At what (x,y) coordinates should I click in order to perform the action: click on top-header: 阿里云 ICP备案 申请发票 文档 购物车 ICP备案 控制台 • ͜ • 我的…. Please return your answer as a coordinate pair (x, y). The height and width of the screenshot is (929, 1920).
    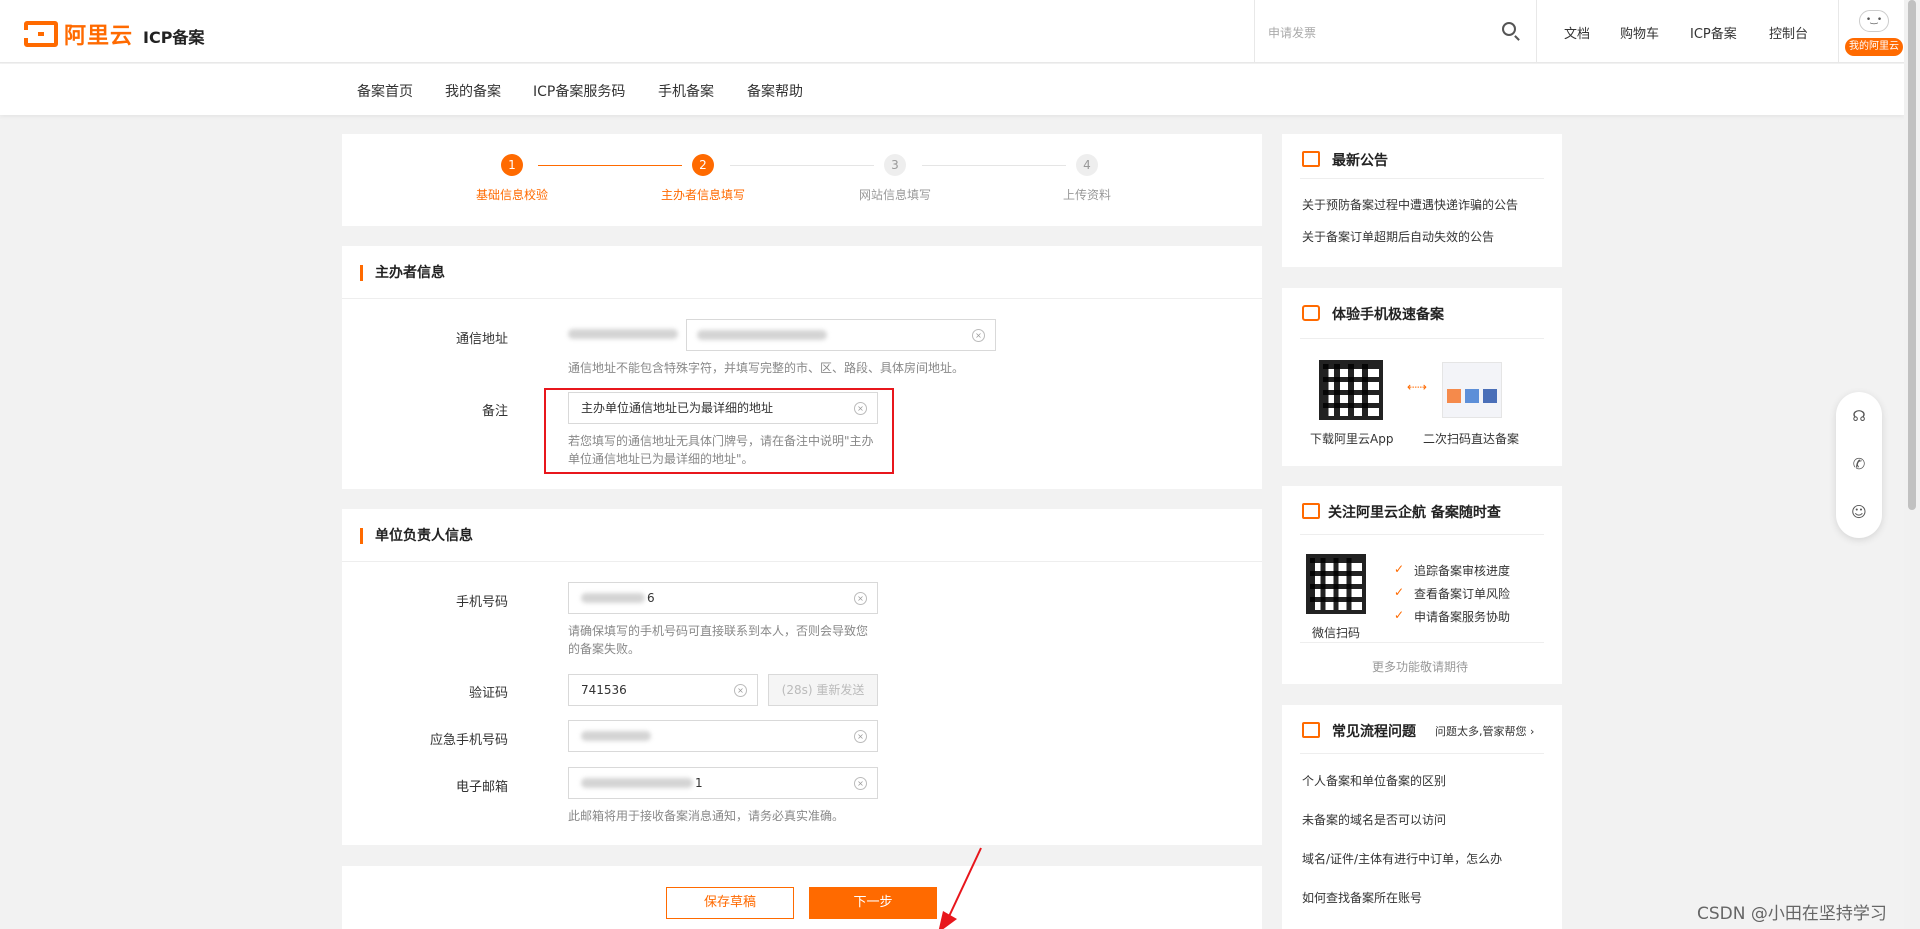
    Looking at the image, I should click on (952, 31).